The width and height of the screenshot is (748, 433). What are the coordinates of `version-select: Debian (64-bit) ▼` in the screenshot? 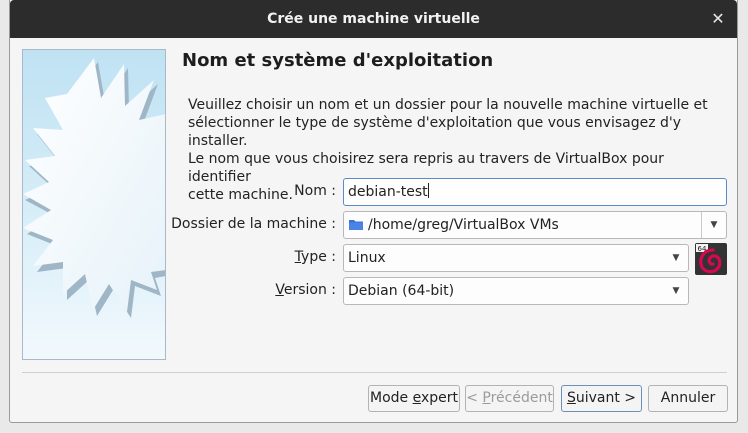 It's located at (516, 291).